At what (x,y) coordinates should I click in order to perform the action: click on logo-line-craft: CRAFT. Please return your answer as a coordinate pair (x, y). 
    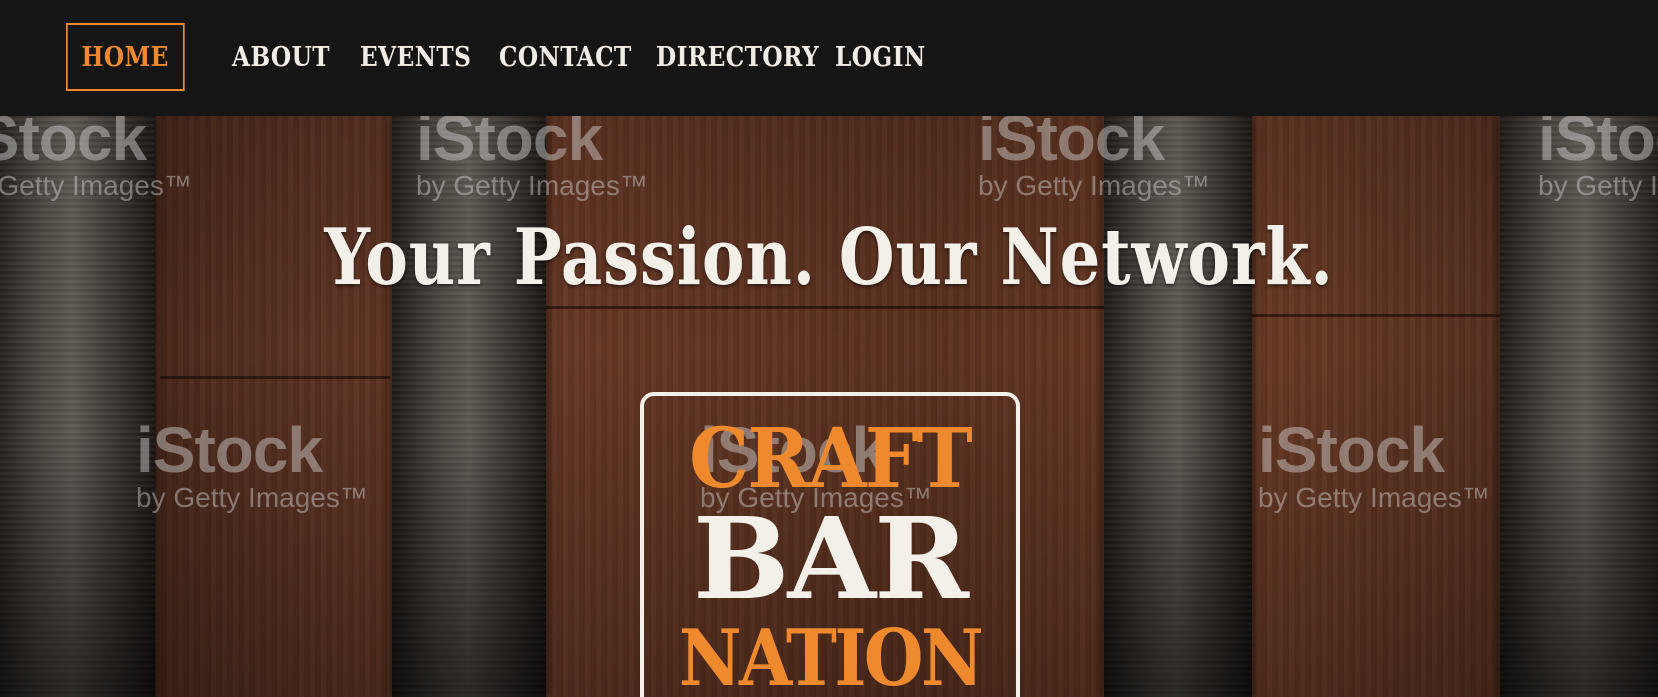
    Looking at the image, I should click on (831, 459).